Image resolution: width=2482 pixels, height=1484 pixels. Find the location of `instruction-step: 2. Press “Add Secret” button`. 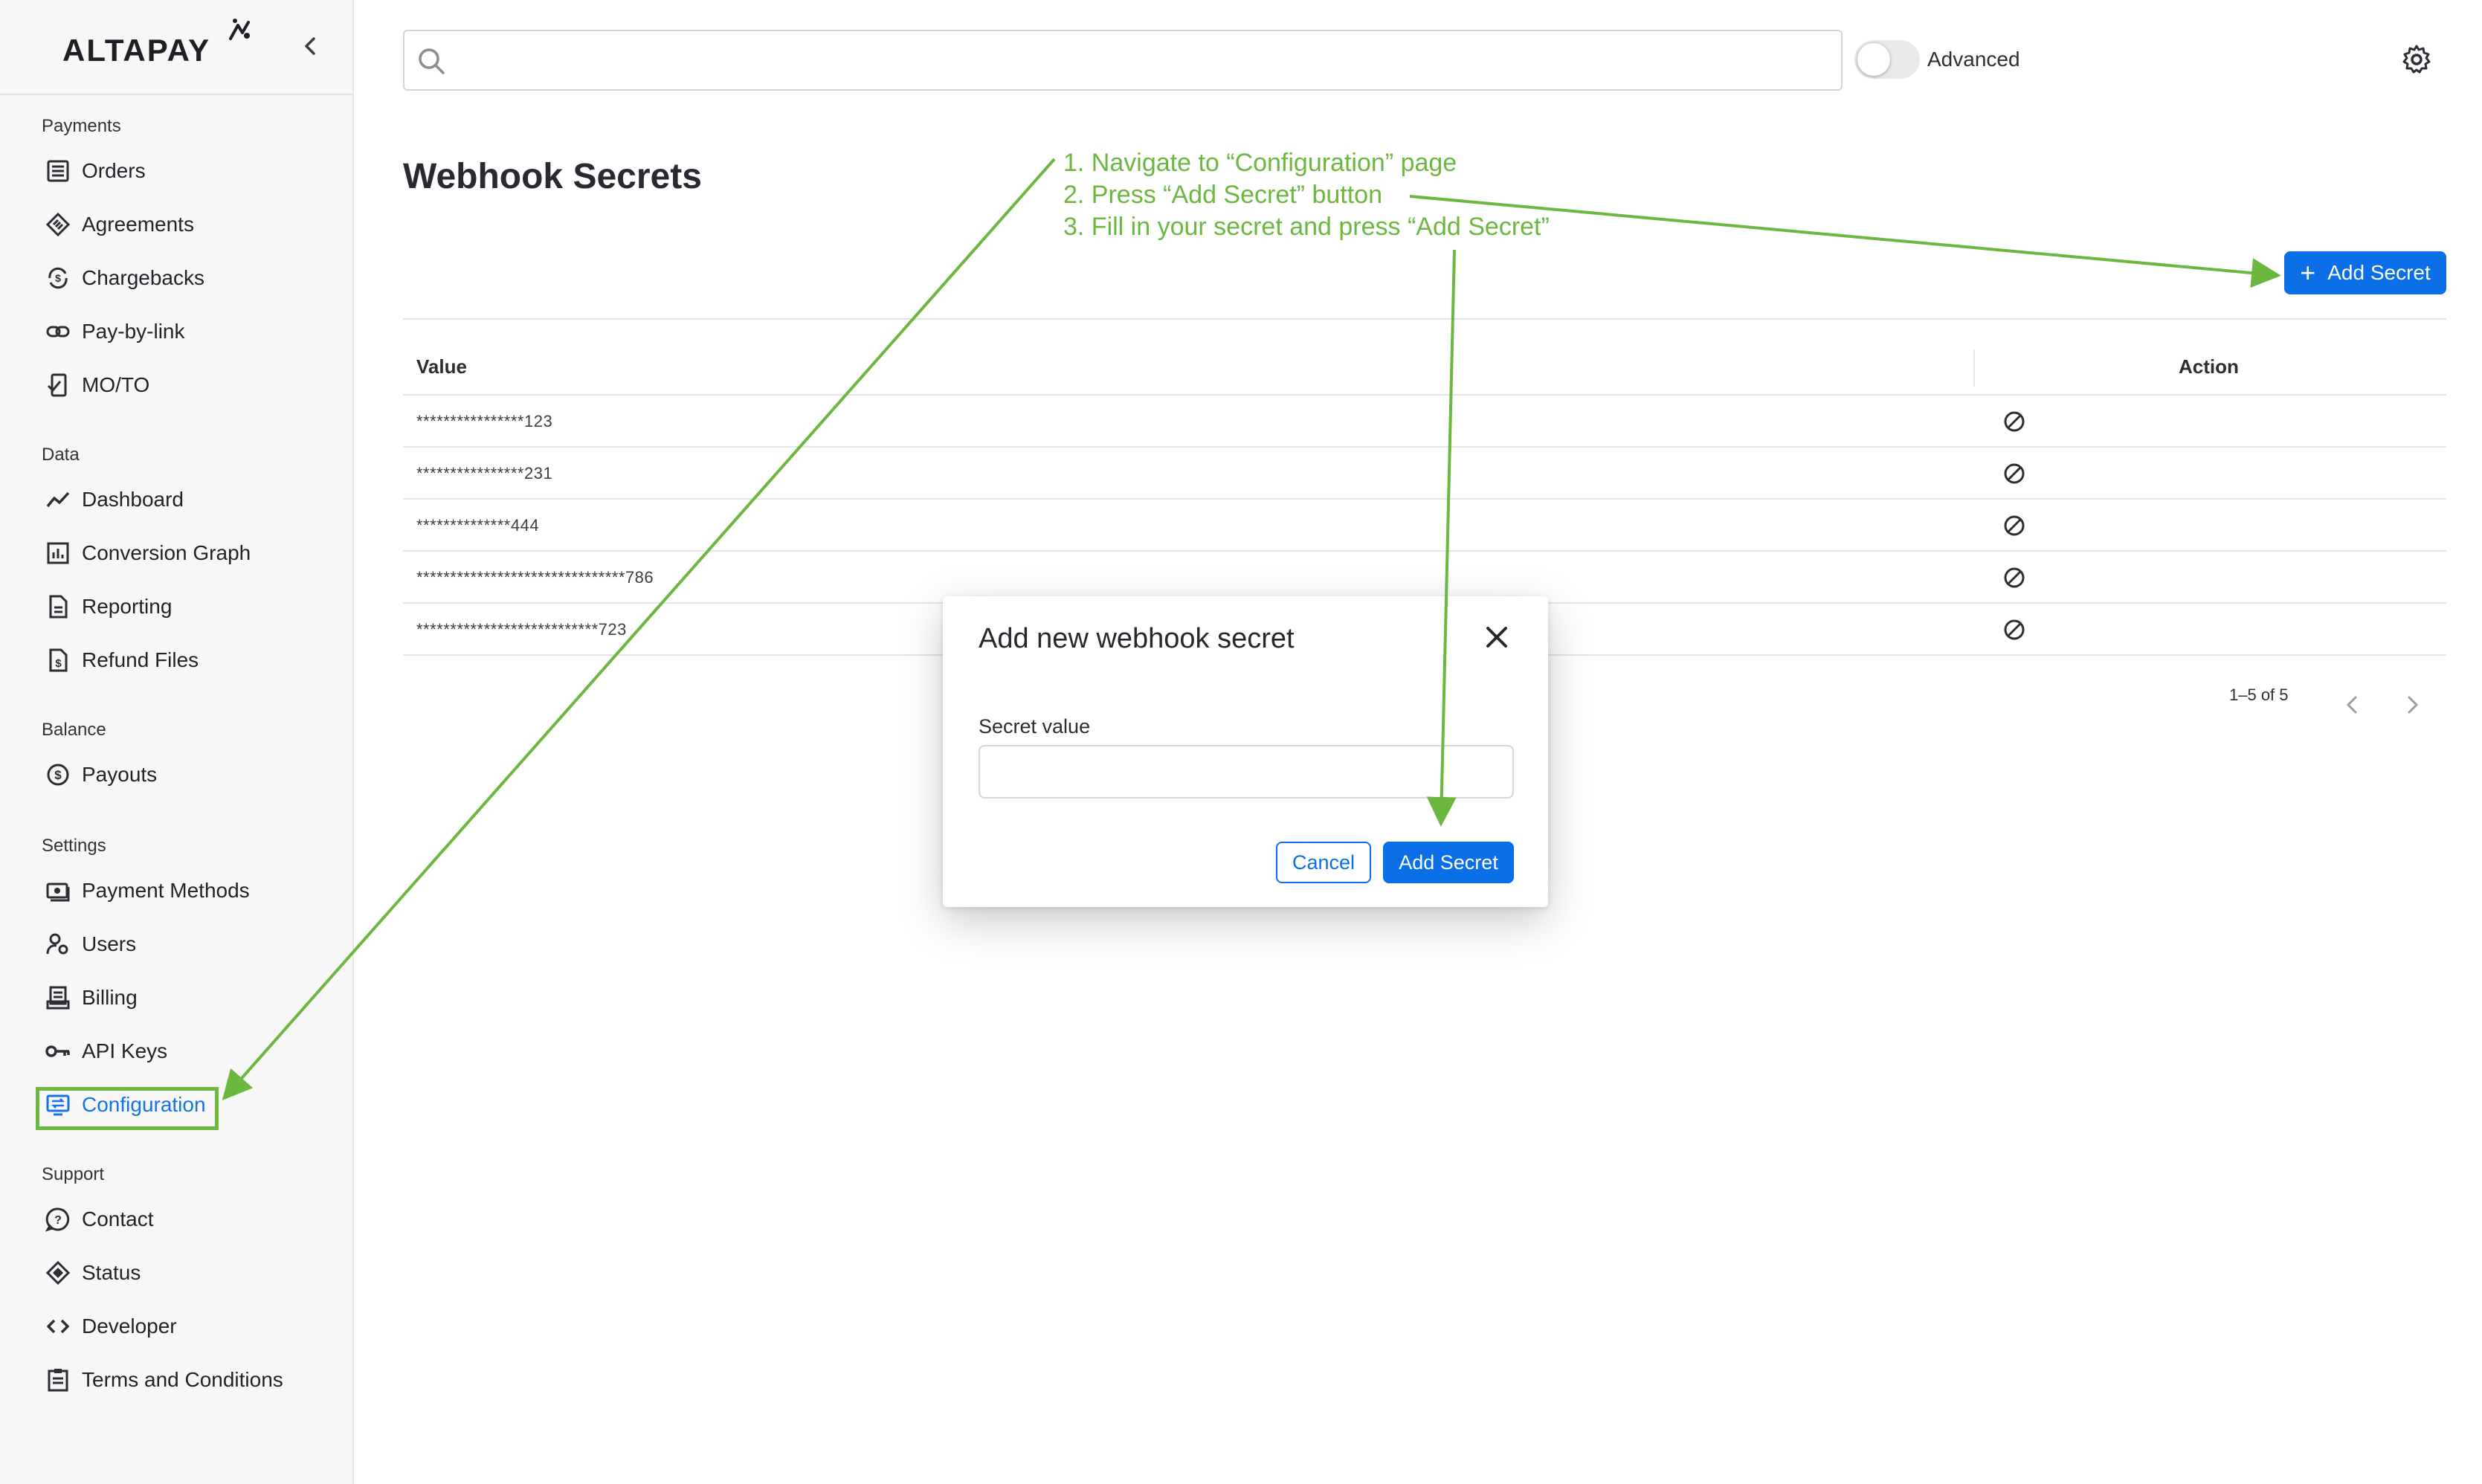

instruction-step: 2. Press “Add Secret” button is located at coordinates (1222, 195).